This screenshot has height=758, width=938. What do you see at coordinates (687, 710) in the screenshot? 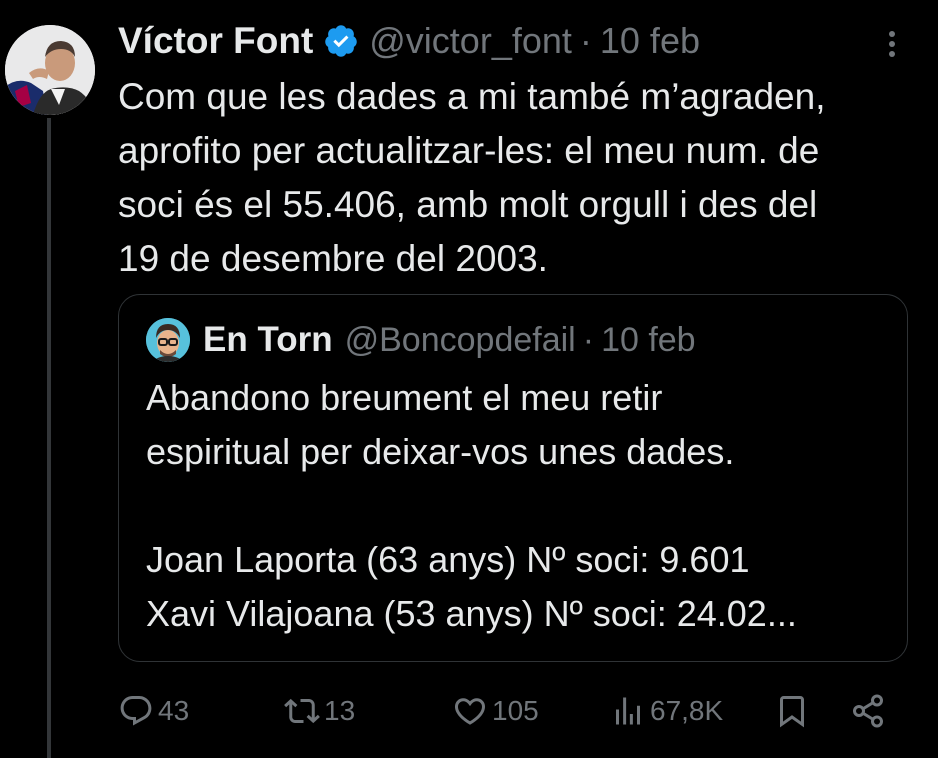
I see `views-count: 67,8K` at bounding box center [687, 710].